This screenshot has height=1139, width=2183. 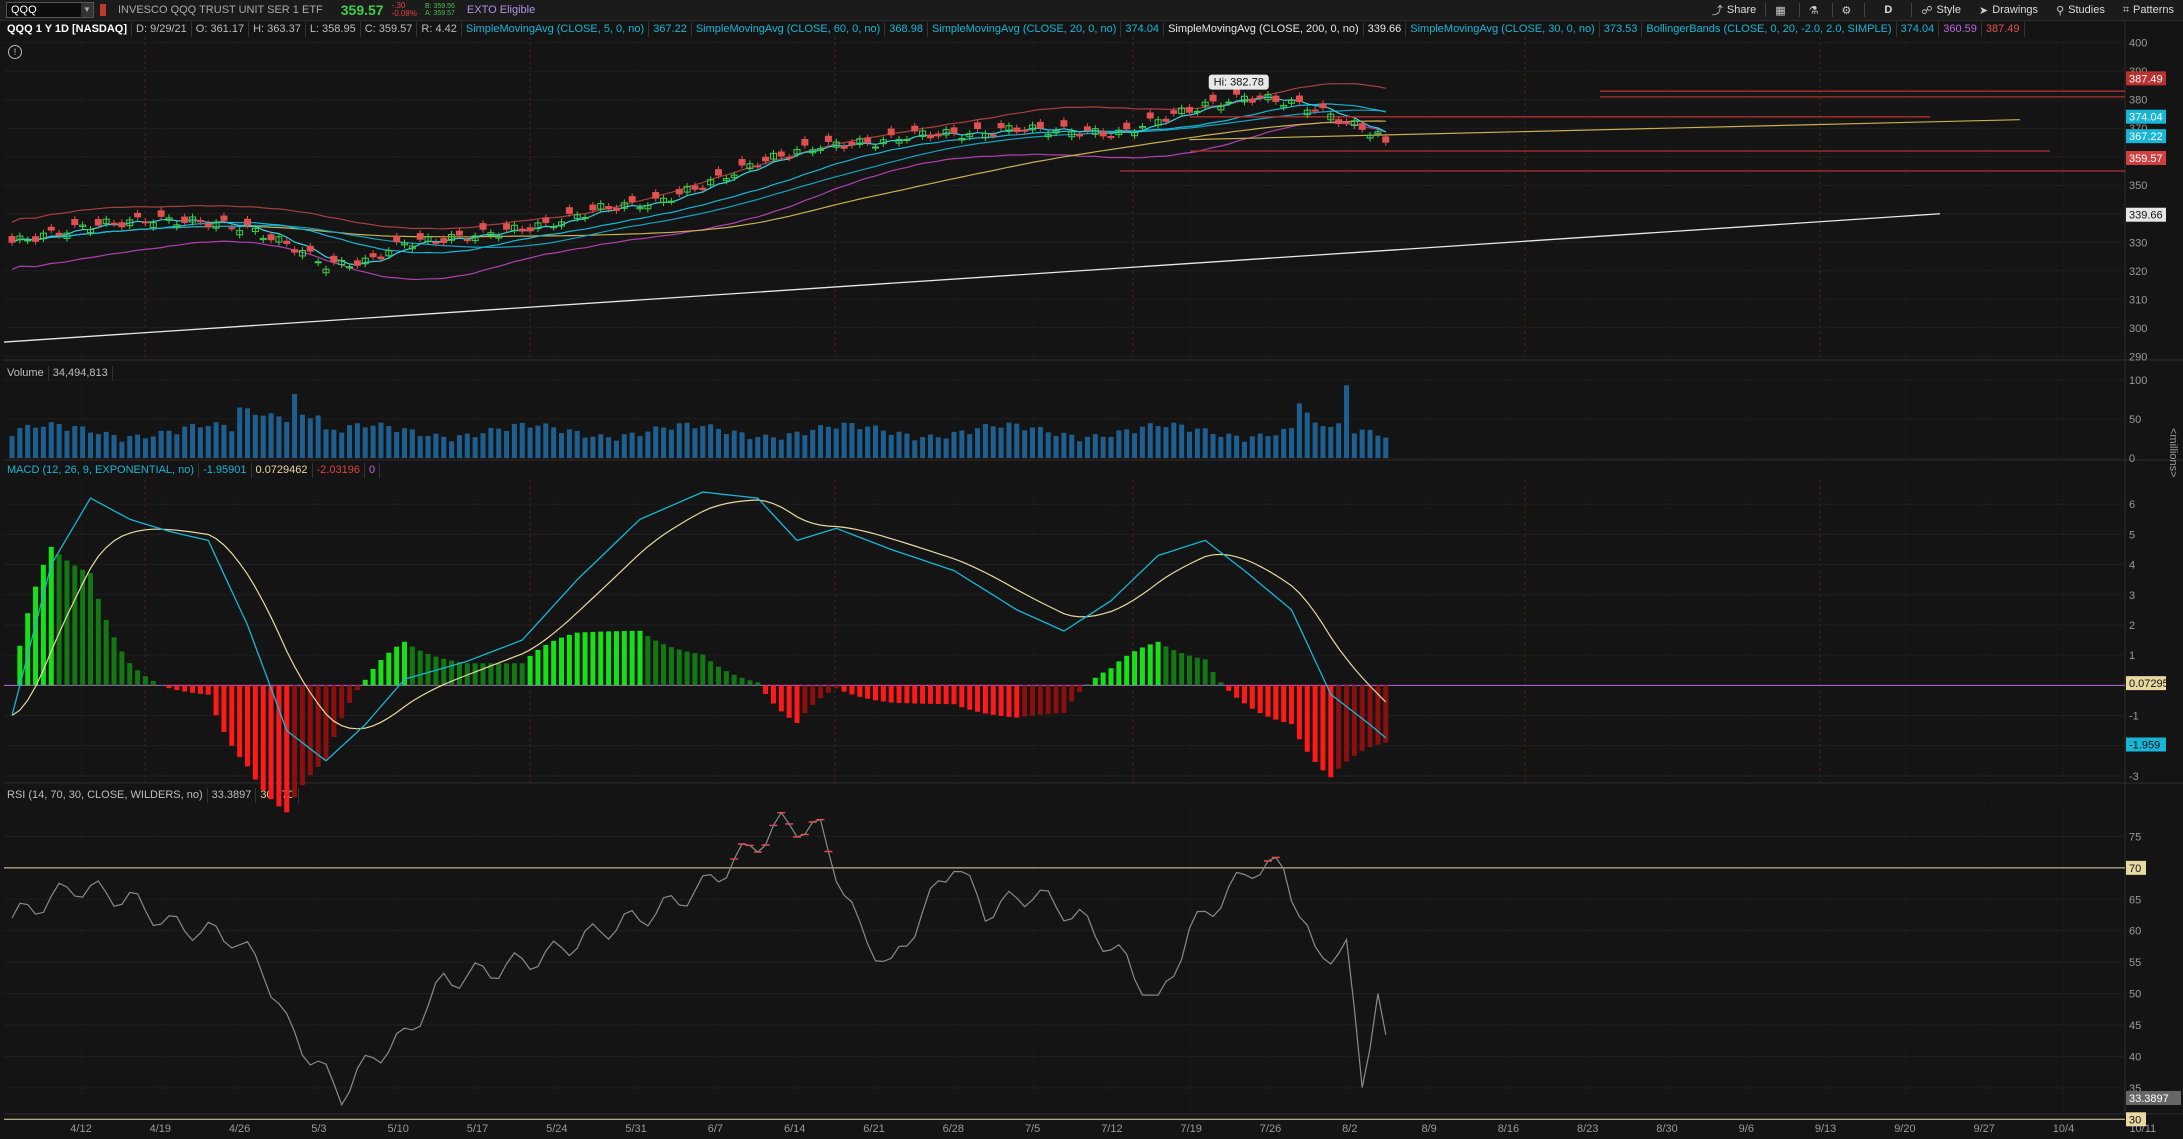 I want to click on price-tag: 367.22, so click(x=2146, y=137).